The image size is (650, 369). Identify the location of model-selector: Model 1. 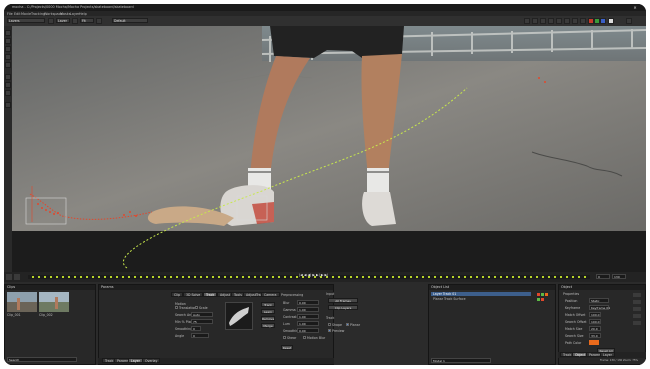
(461, 360).